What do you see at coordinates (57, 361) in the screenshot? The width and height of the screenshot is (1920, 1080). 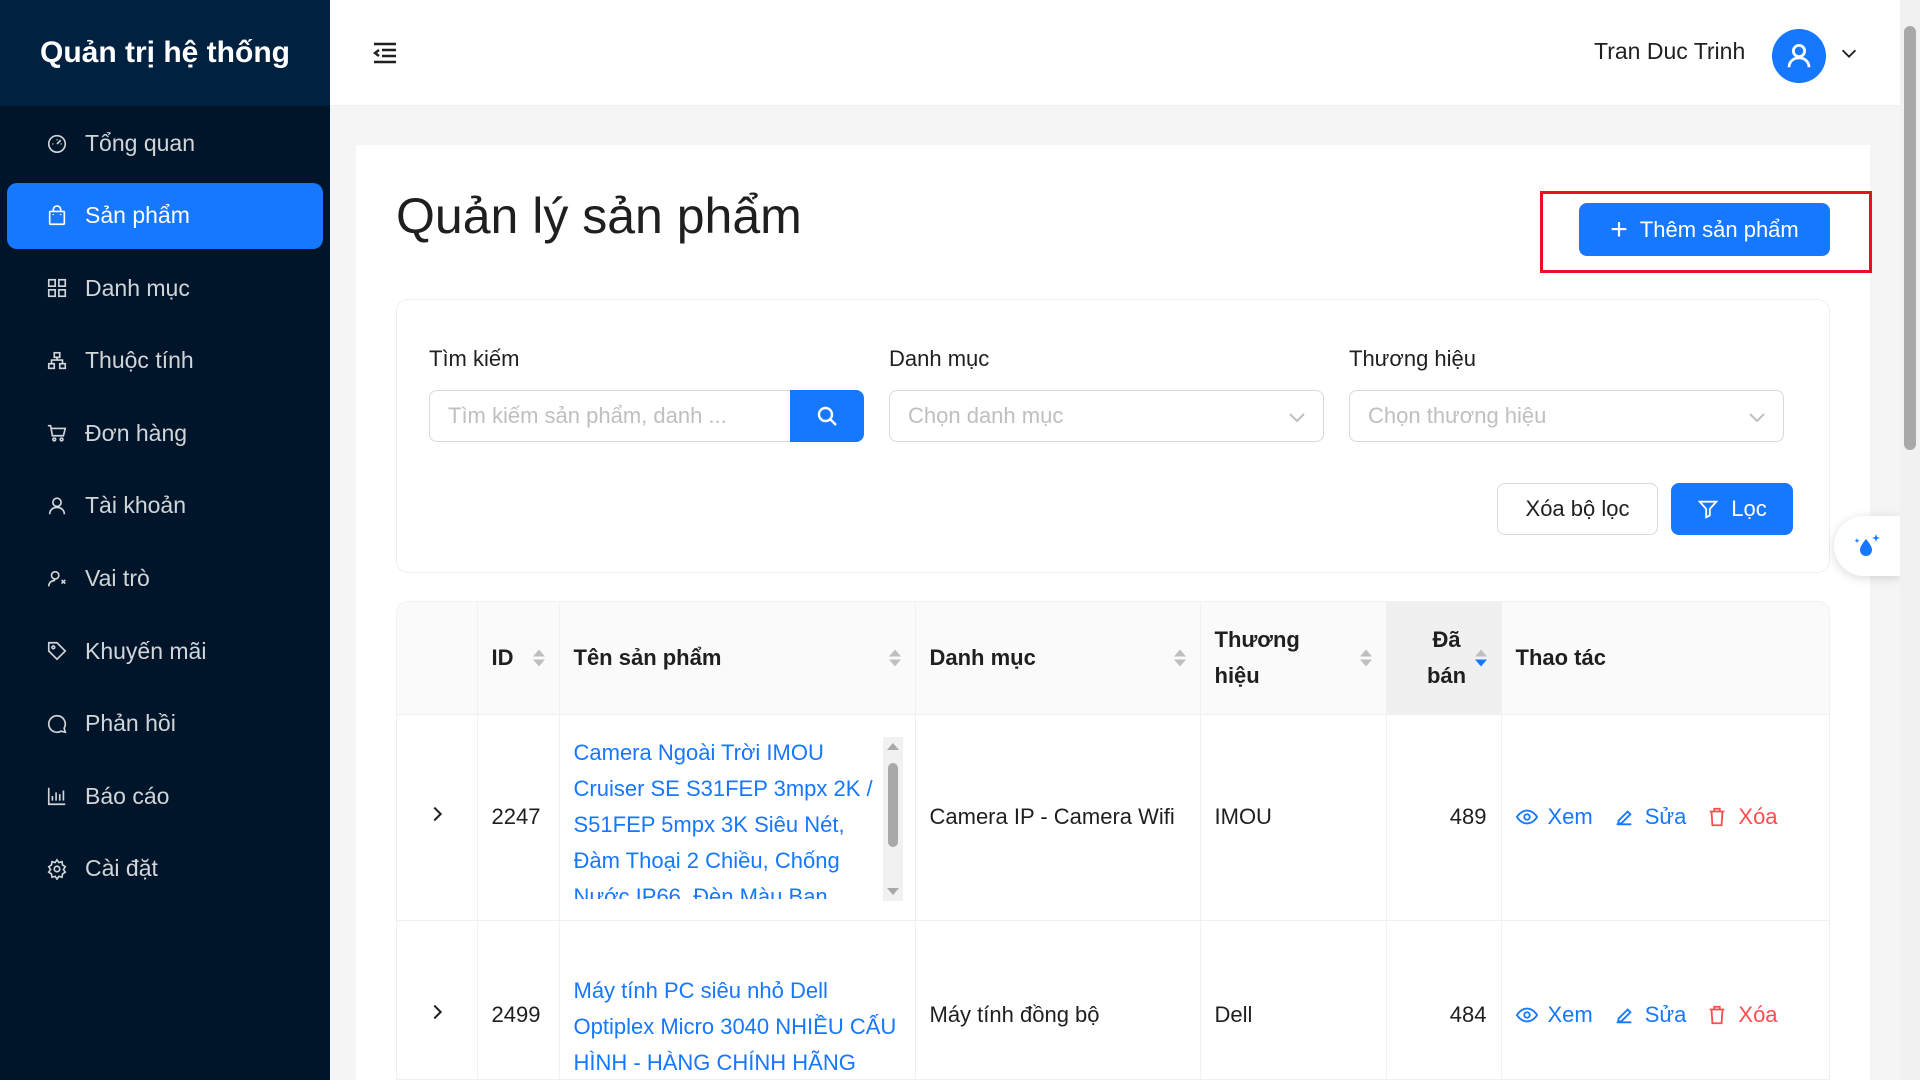 I see `cluster-icon` at bounding box center [57, 361].